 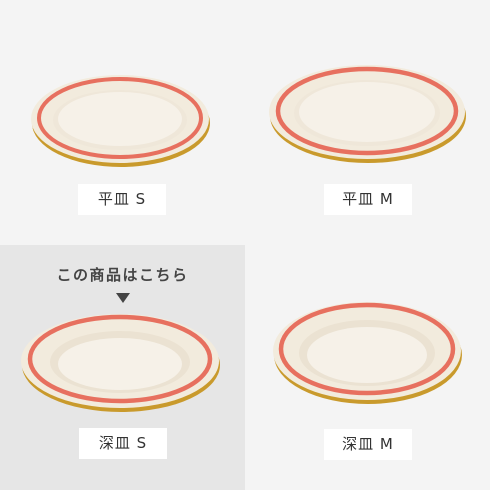 What do you see at coordinates (122, 199) in the screenshot?
I see `product-label: 平皿 S` at bounding box center [122, 199].